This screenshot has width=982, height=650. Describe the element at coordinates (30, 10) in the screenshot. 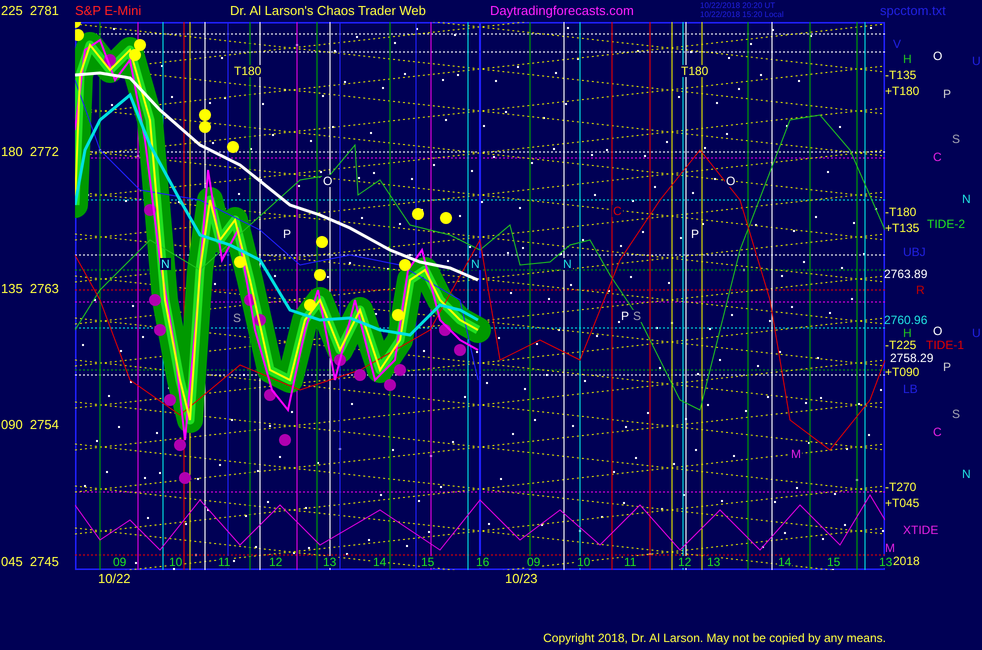

I see `axis-label: 225 2781` at that location.